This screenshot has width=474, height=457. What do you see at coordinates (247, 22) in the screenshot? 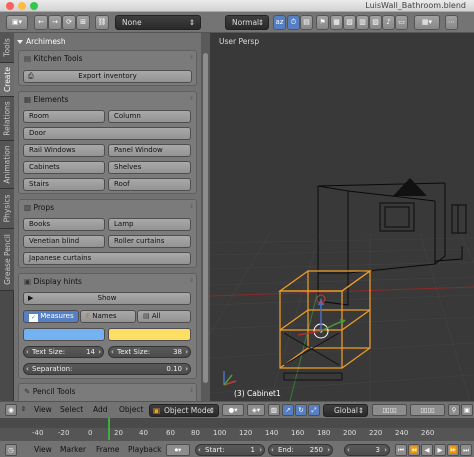
I see `blend-mode-select: Normal ⇕` at bounding box center [247, 22].